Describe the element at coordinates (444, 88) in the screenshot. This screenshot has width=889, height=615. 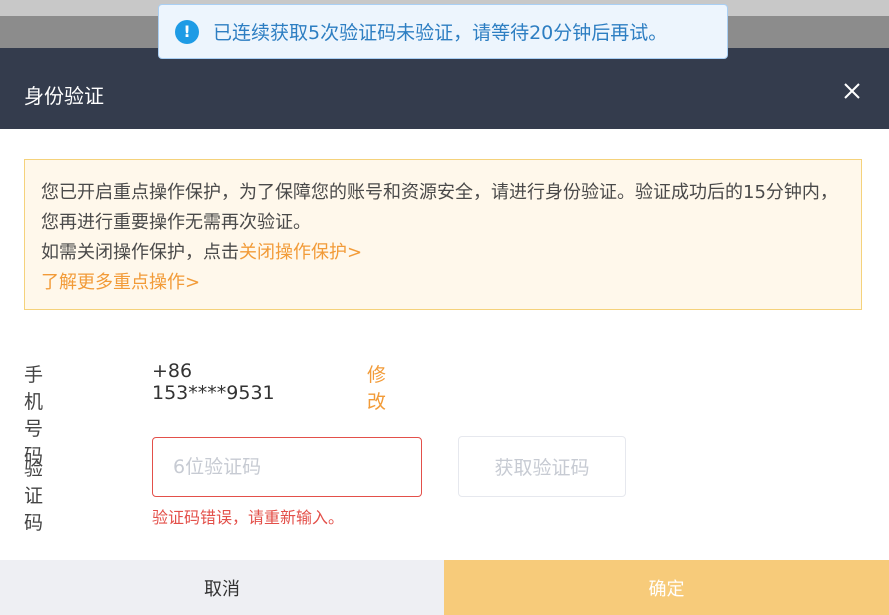
I see `dialog-header: 身份验证` at that location.